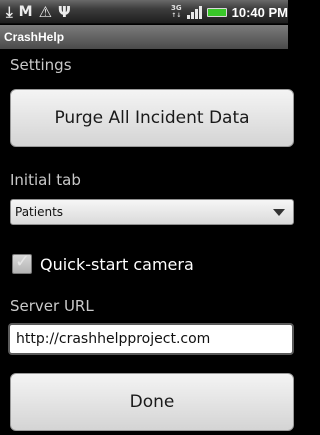 The width and height of the screenshot is (320, 435). I want to click on settings-heading: Settings, so click(41, 65).